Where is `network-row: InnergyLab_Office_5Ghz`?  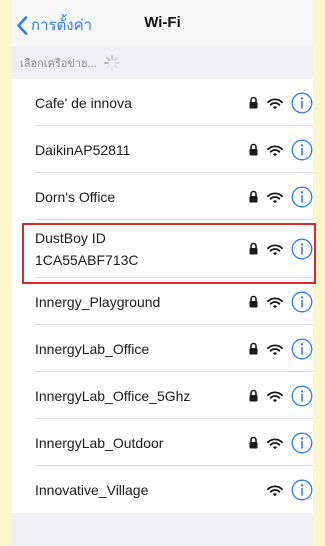
network-row: InnergyLab_Office_5Ghz is located at coordinates (162, 395).